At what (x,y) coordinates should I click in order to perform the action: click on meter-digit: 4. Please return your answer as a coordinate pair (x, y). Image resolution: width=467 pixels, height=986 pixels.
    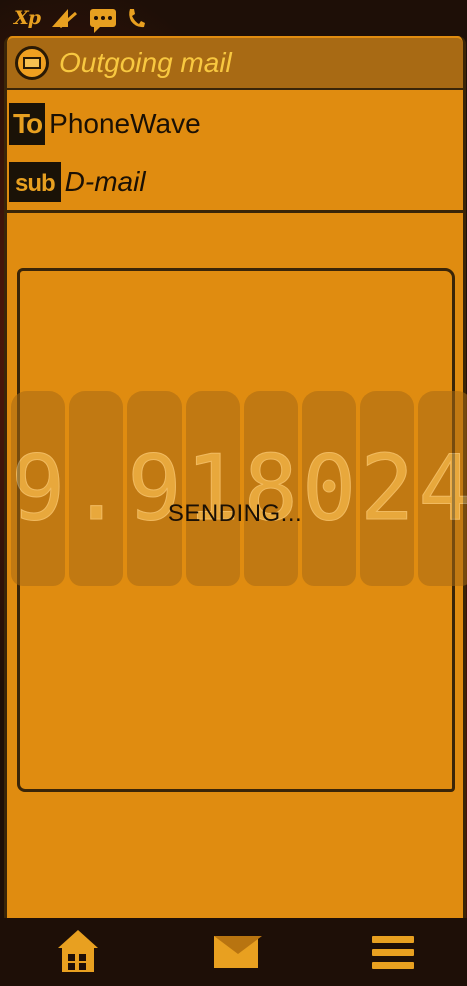
    Looking at the image, I should click on (442, 488).